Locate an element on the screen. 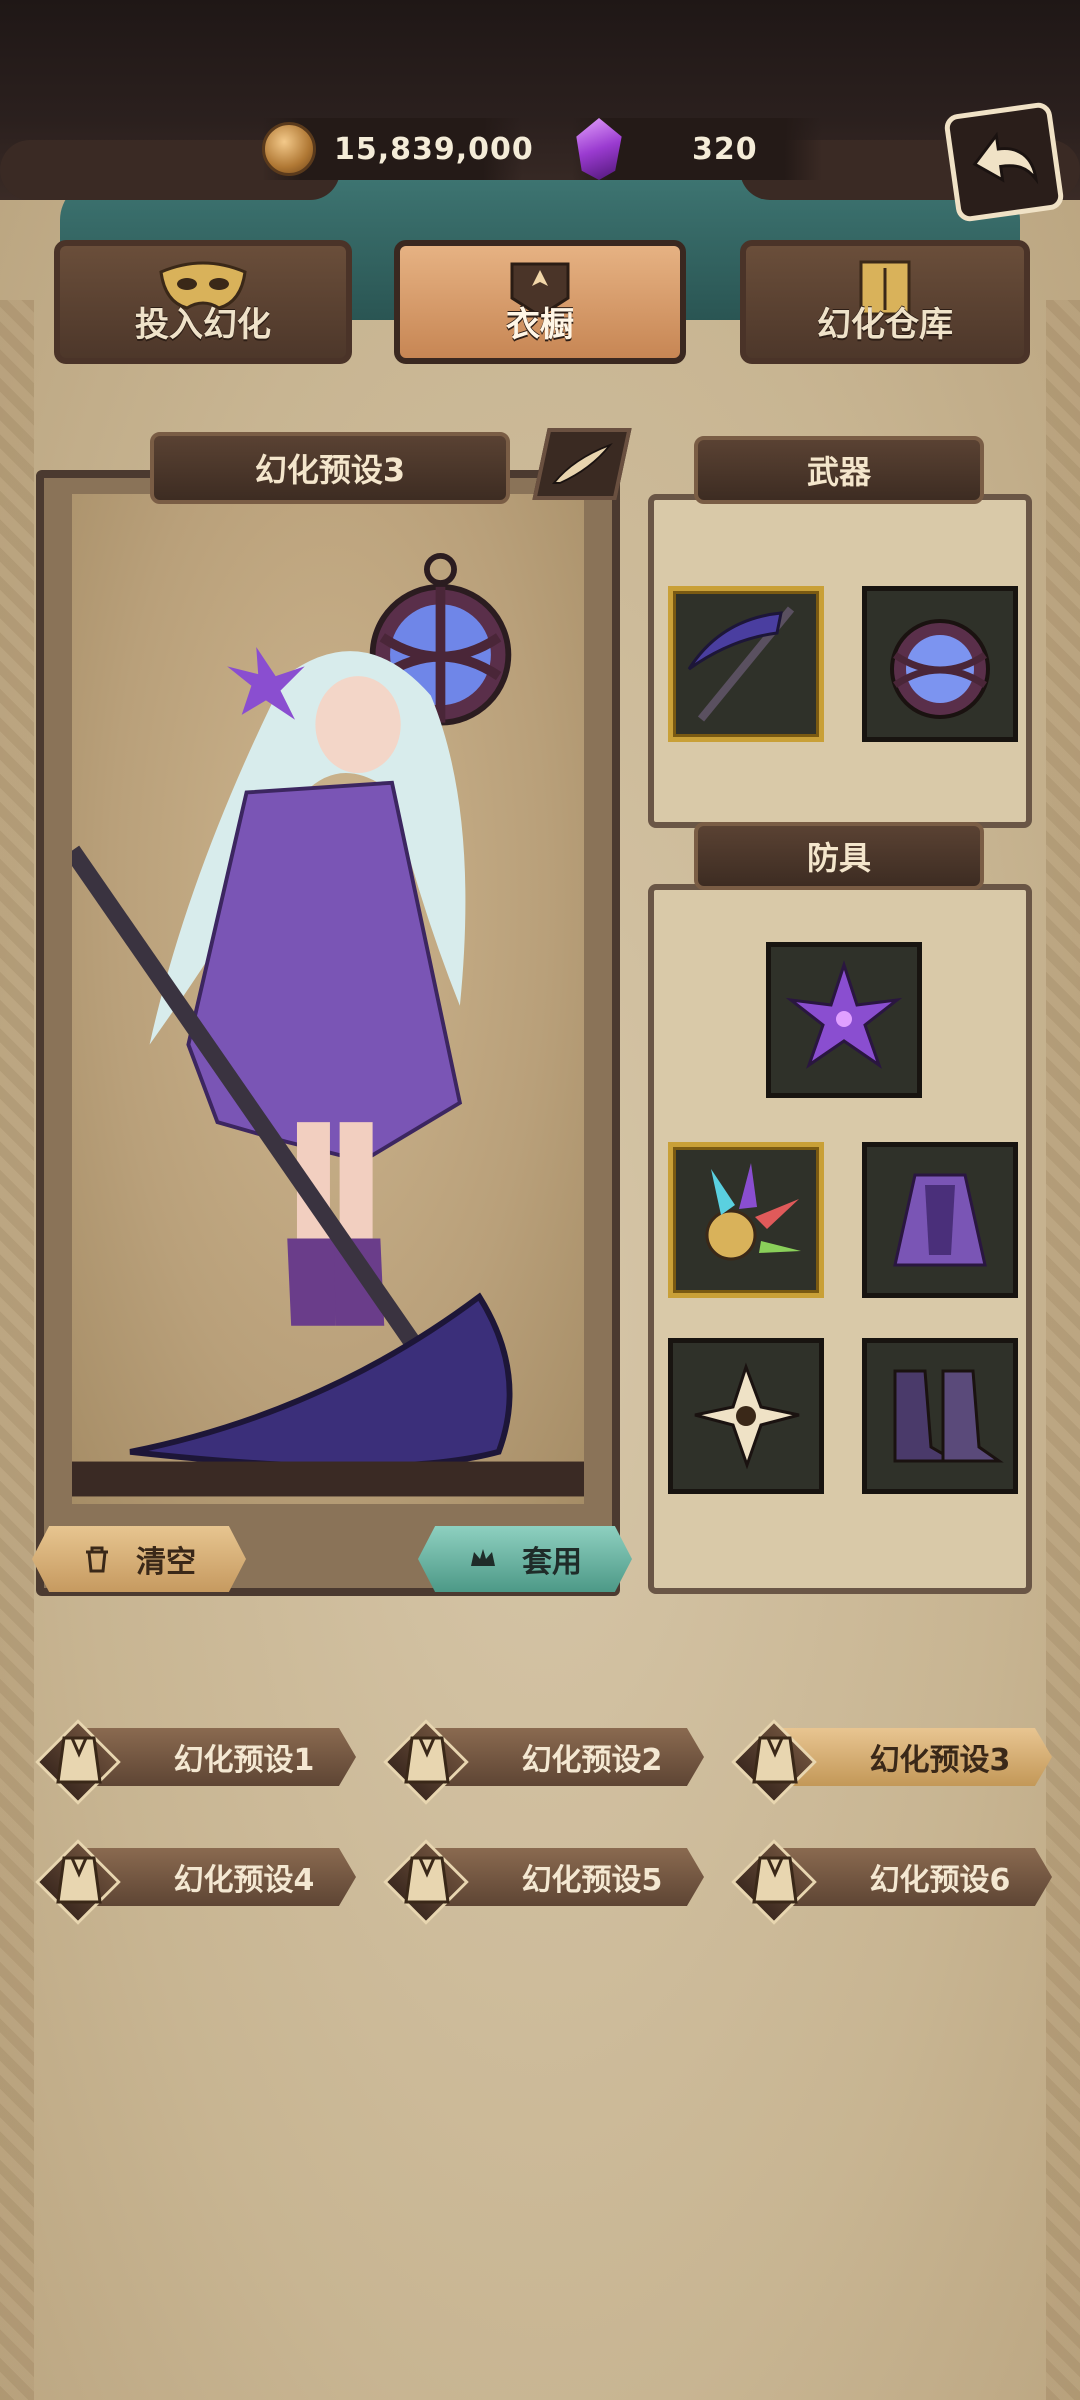  preset-button-3: 幻化预设3 is located at coordinates (891, 1762).